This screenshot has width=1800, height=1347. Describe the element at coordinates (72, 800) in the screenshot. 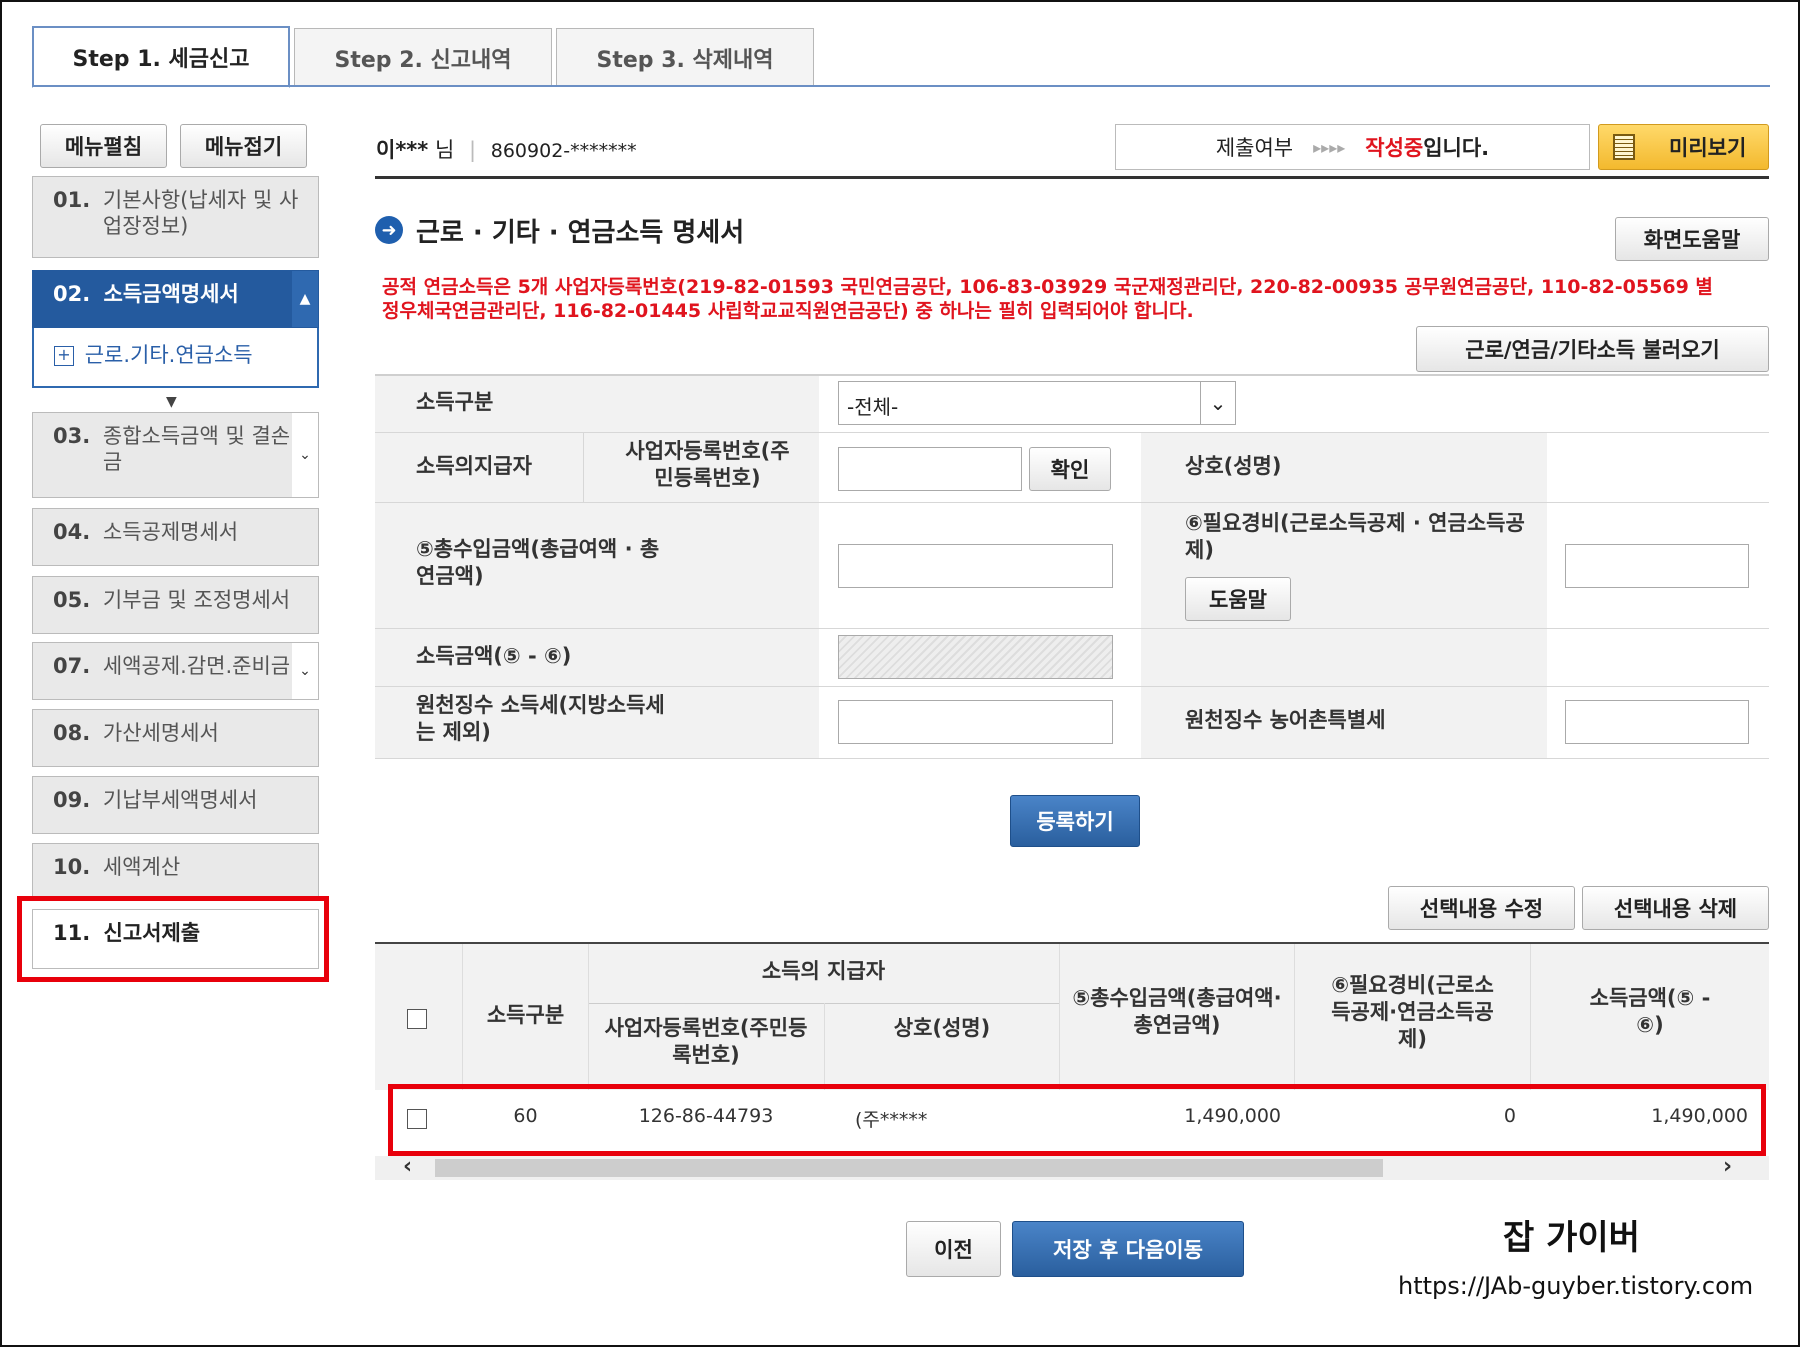

I see `sidebar-item-num: 09.` at that location.